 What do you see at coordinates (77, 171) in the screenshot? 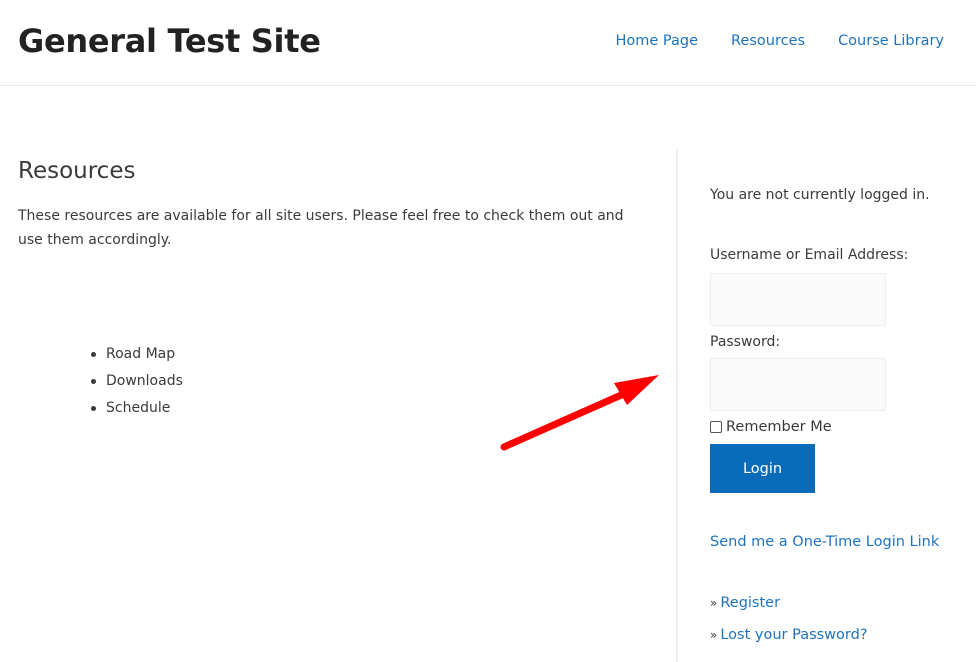
I see `page-title: Resources` at bounding box center [77, 171].